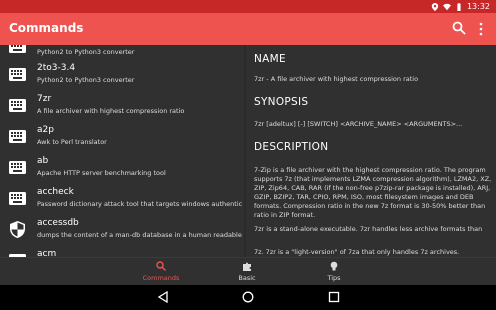 The height and width of the screenshot is (310, 496). I want to click on list-item: ab Apache HTTP server benchmarking tool, so click(122, 168).